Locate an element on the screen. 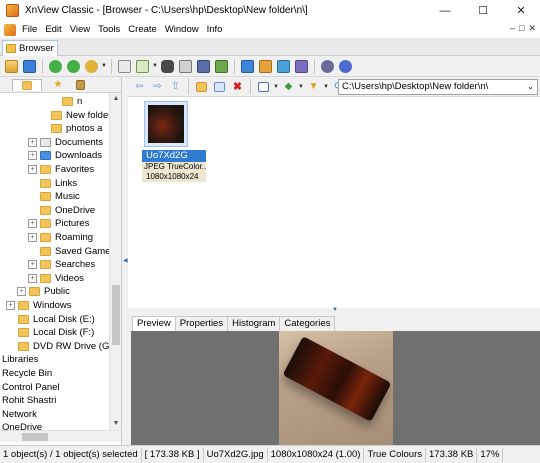  delete-button: ✖ is located at coordinates (237, 86).